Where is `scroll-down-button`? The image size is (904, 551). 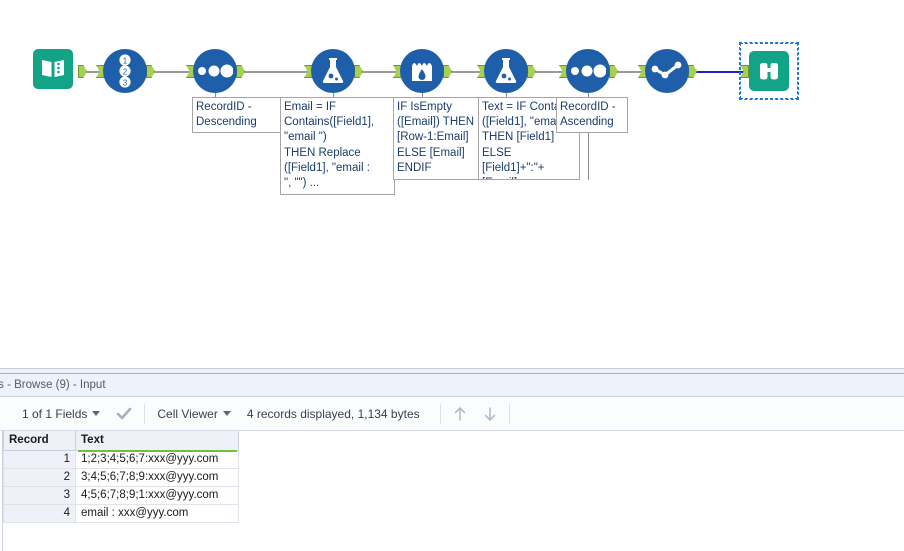 scroll-down-button is located at coordinates (490, 414).